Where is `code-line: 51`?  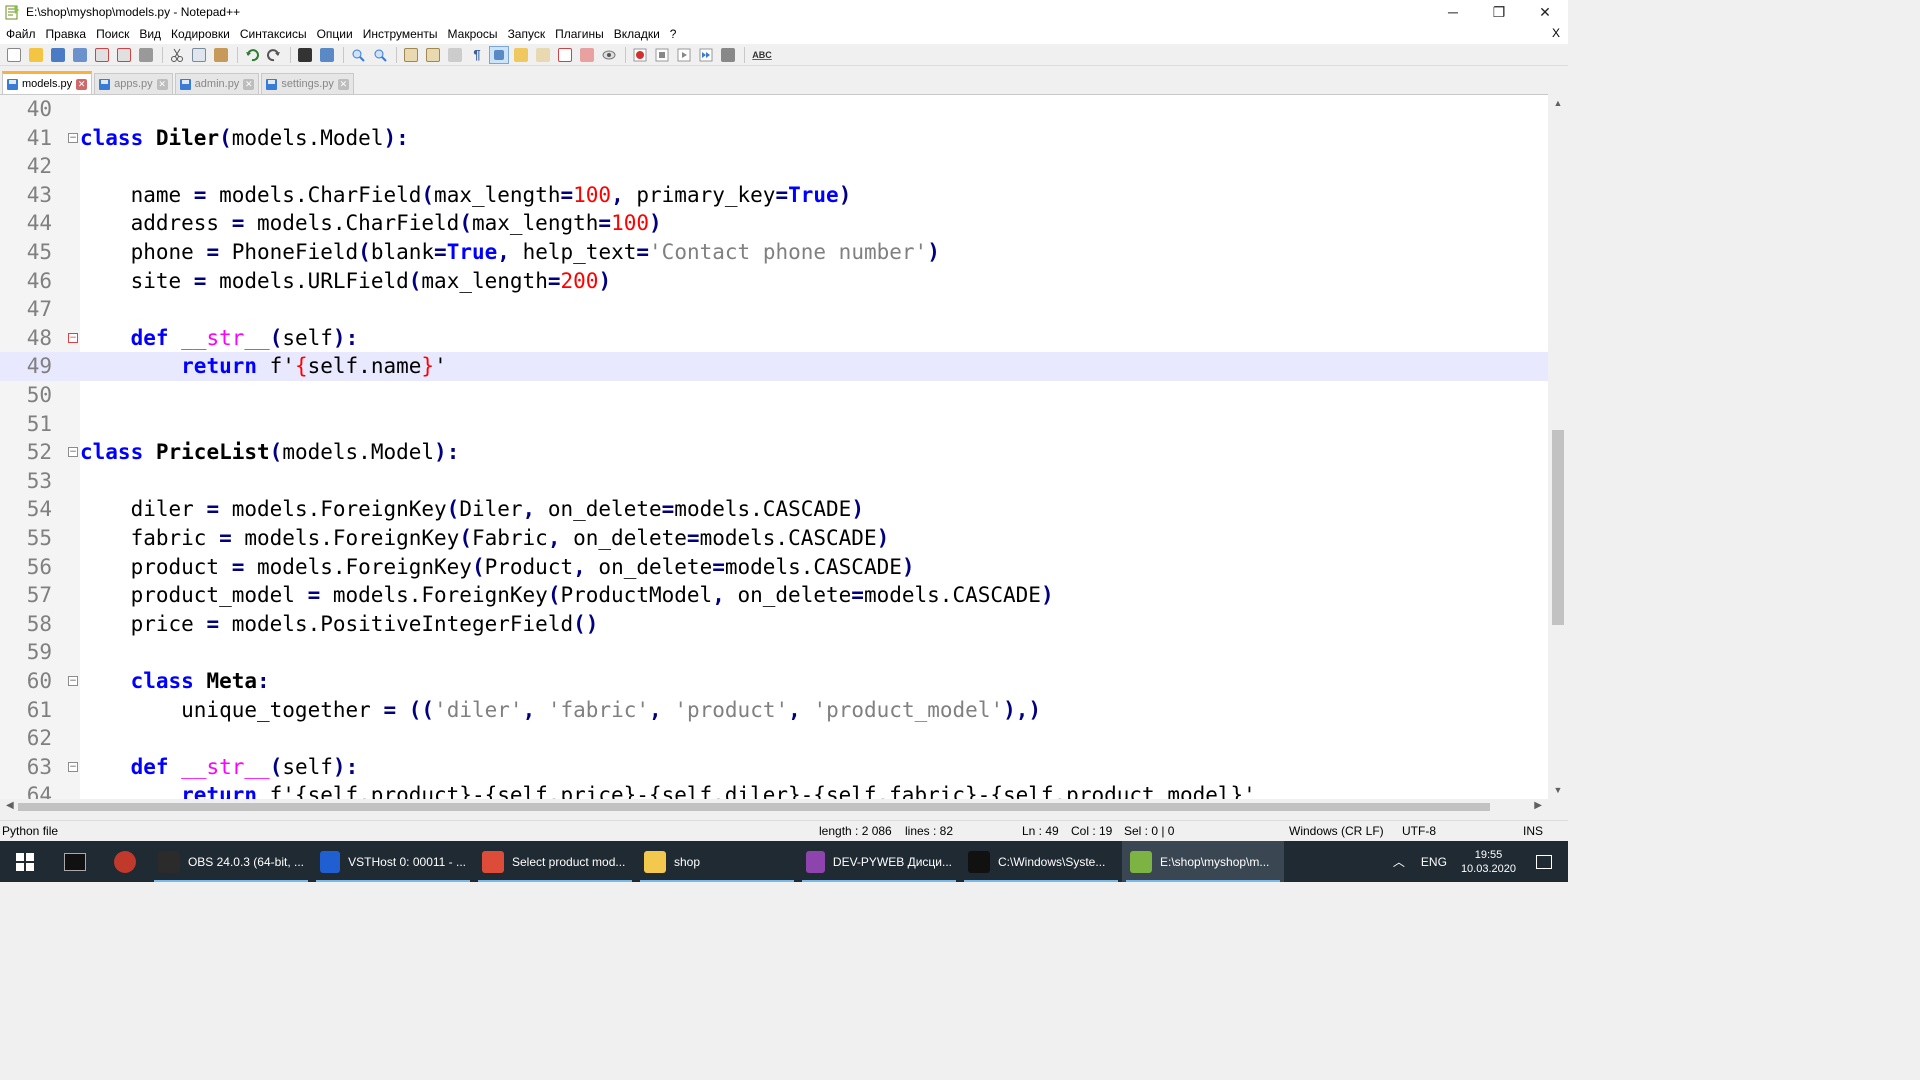
code-line: 51 is located at coordinates (774, 424).